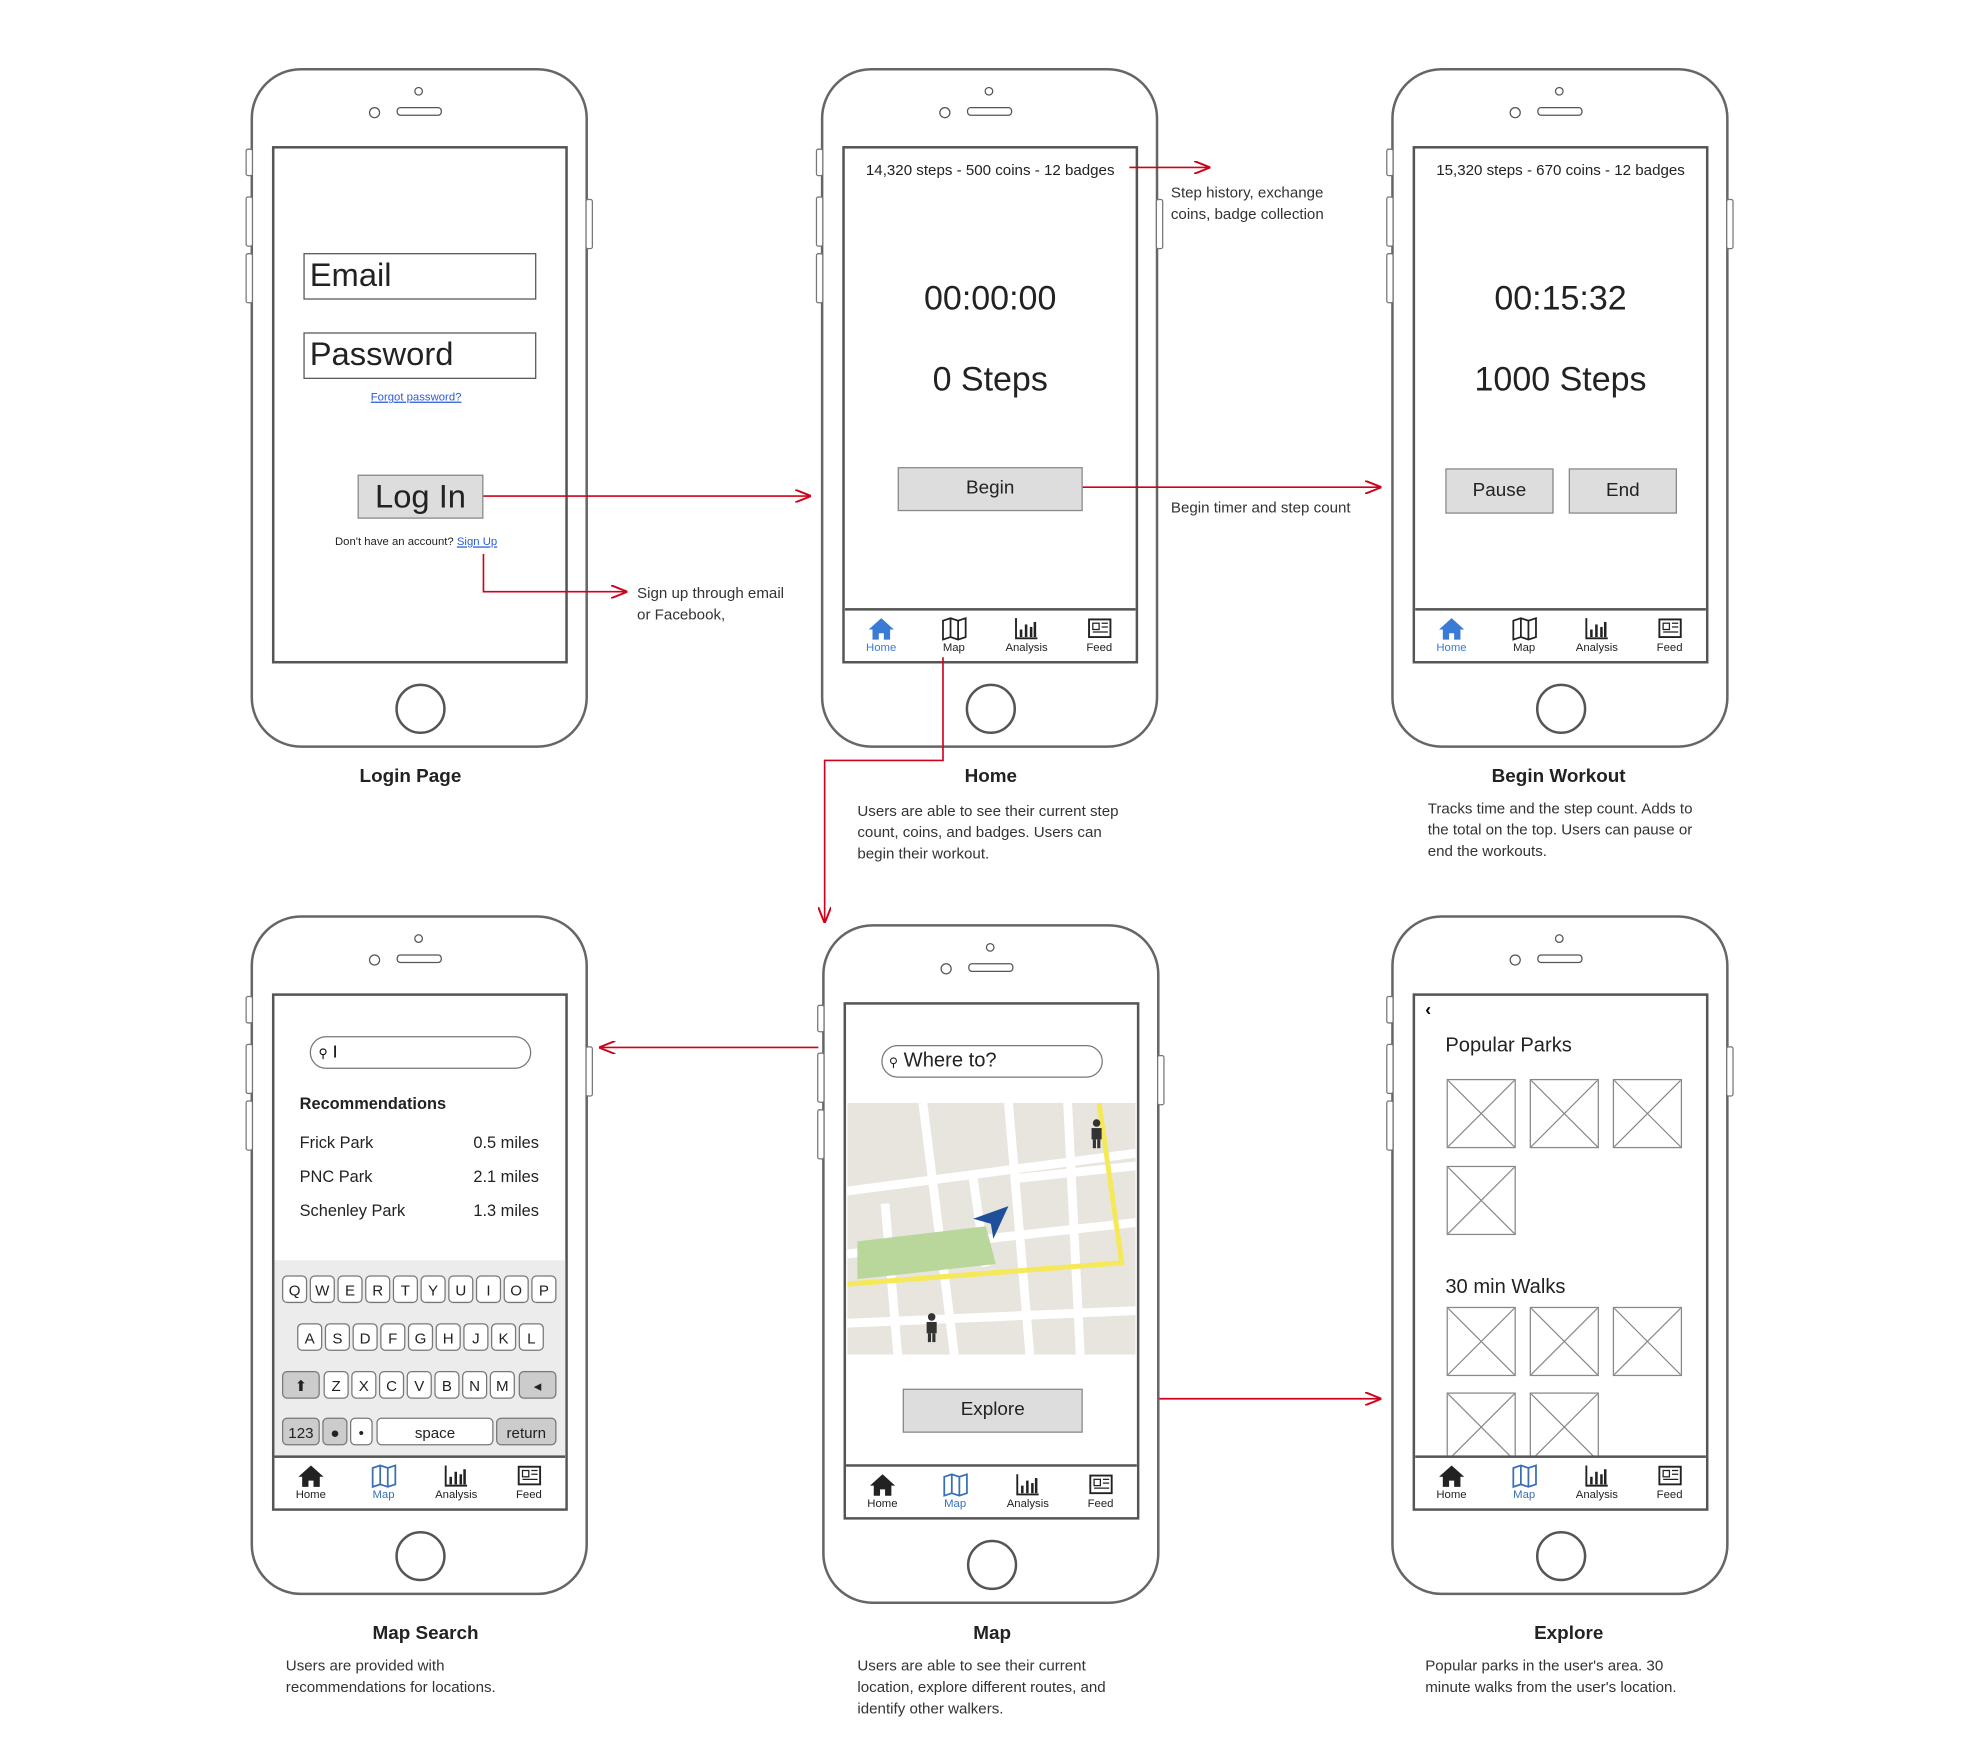 The image size is (1964, 1753). Describe the element at coordinates (448, 1337) in the screenshot. I see `key: H` at that location.